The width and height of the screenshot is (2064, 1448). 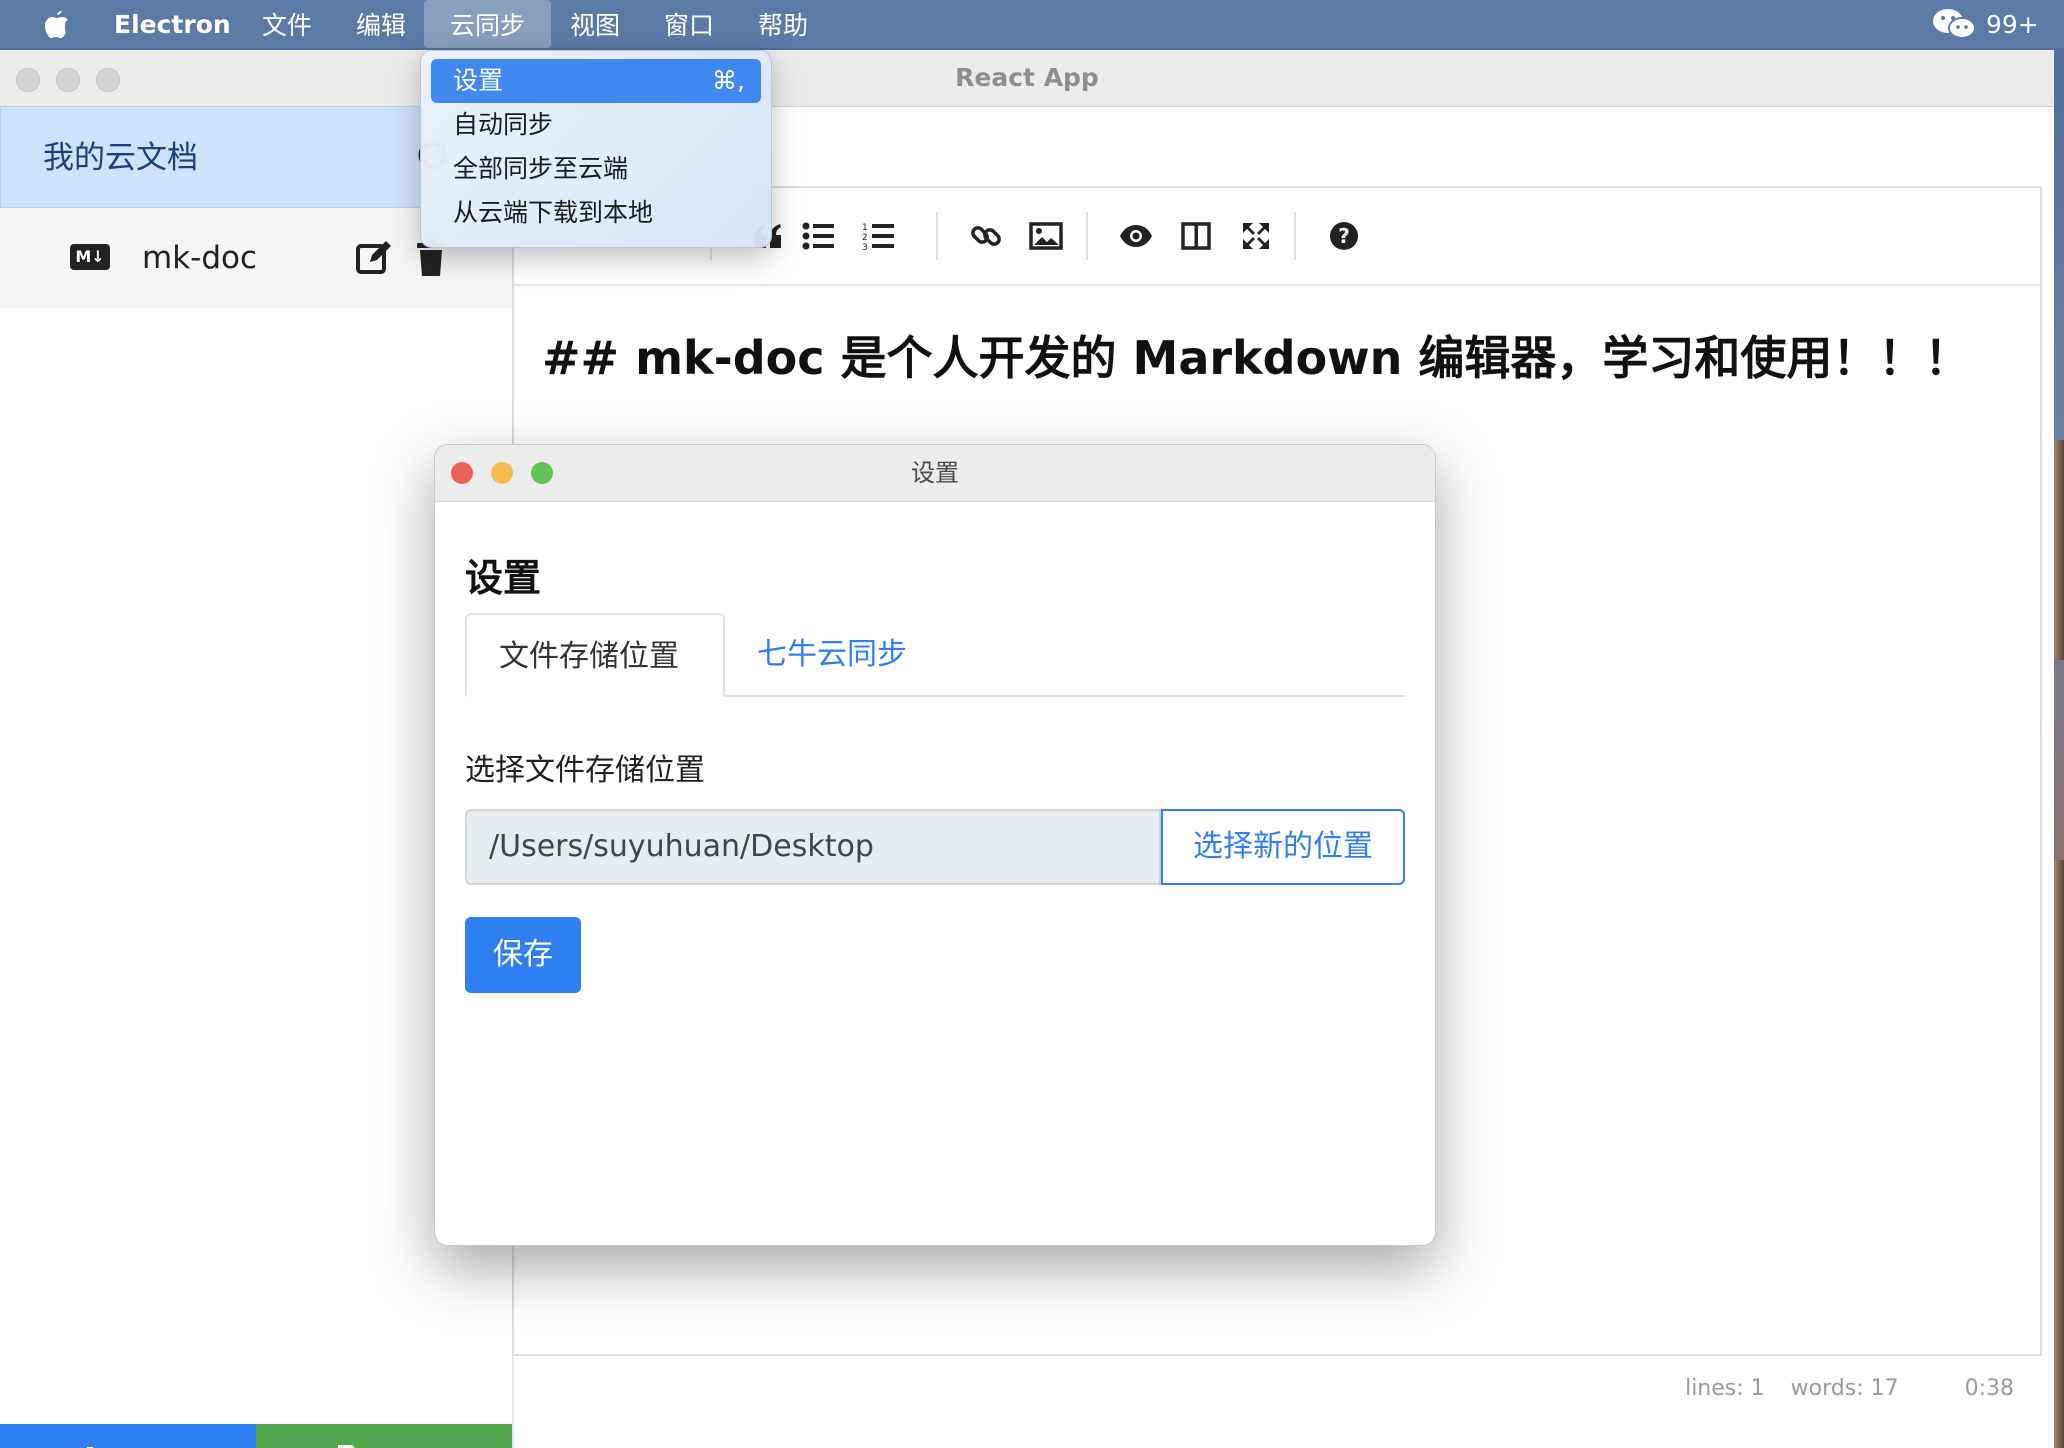 What do you see at coordinates (878, 236) in the screenshot?
I see `ordered-list-icon: 123` at bounding box center [878, 236].